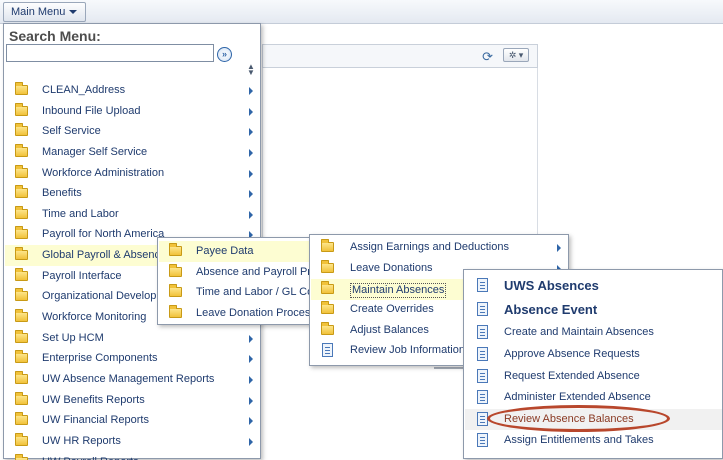 The width and height of the screenshot is (723, 460). I want to click on background-pagelet-header: ⟳ ✲ ▾, so click(400, 56).